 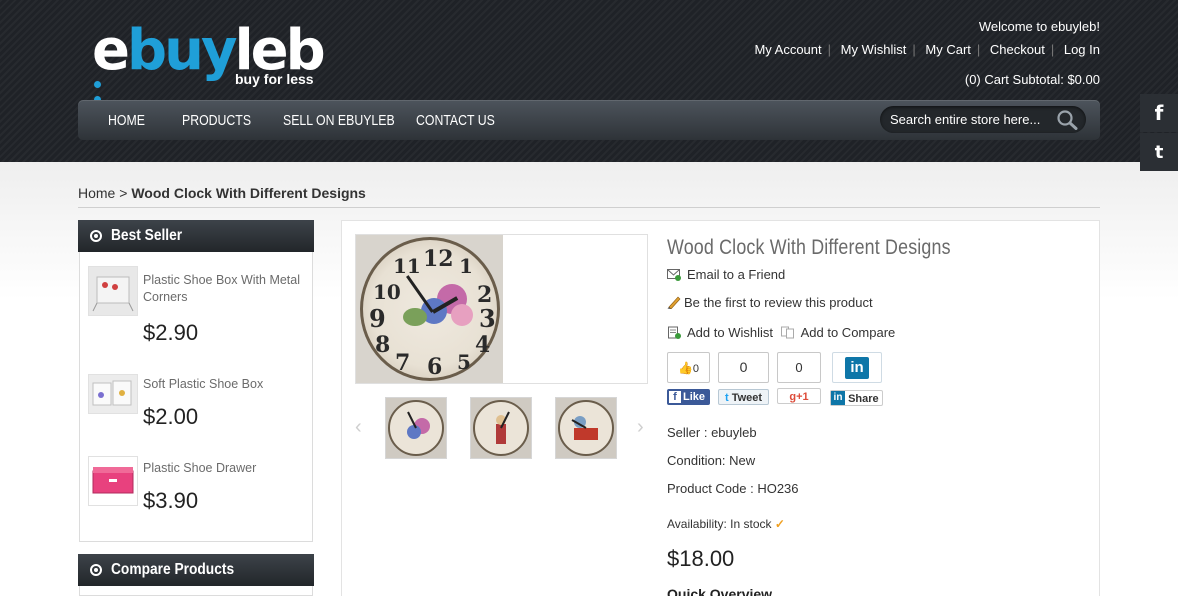 I want to click on breadcrumb: Home > Wood Clock With Different Designs, so click(x=222, y=193).